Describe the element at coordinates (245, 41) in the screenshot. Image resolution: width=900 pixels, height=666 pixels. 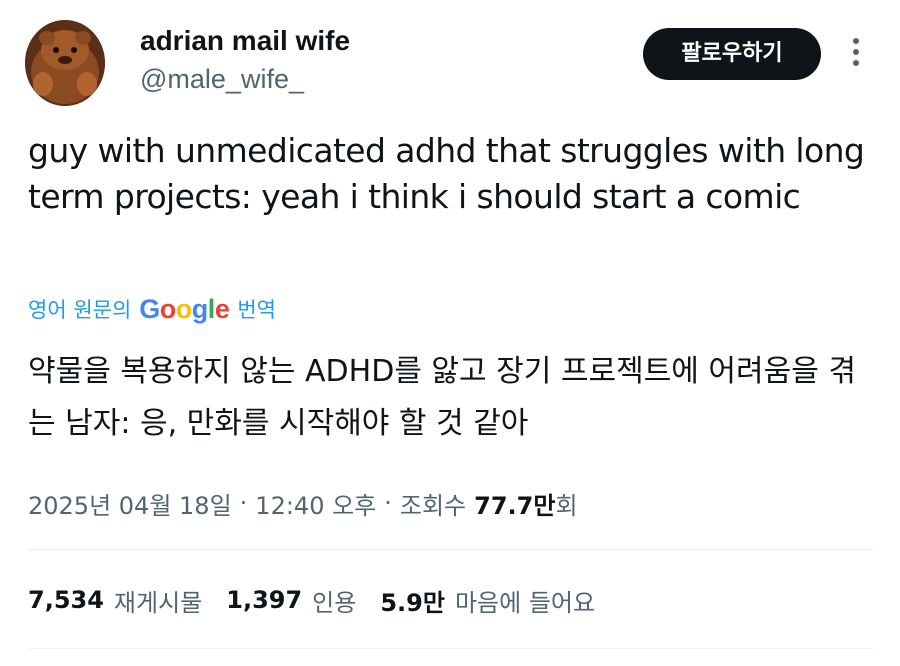
I see `display-name: adrian mail wife` at that location.